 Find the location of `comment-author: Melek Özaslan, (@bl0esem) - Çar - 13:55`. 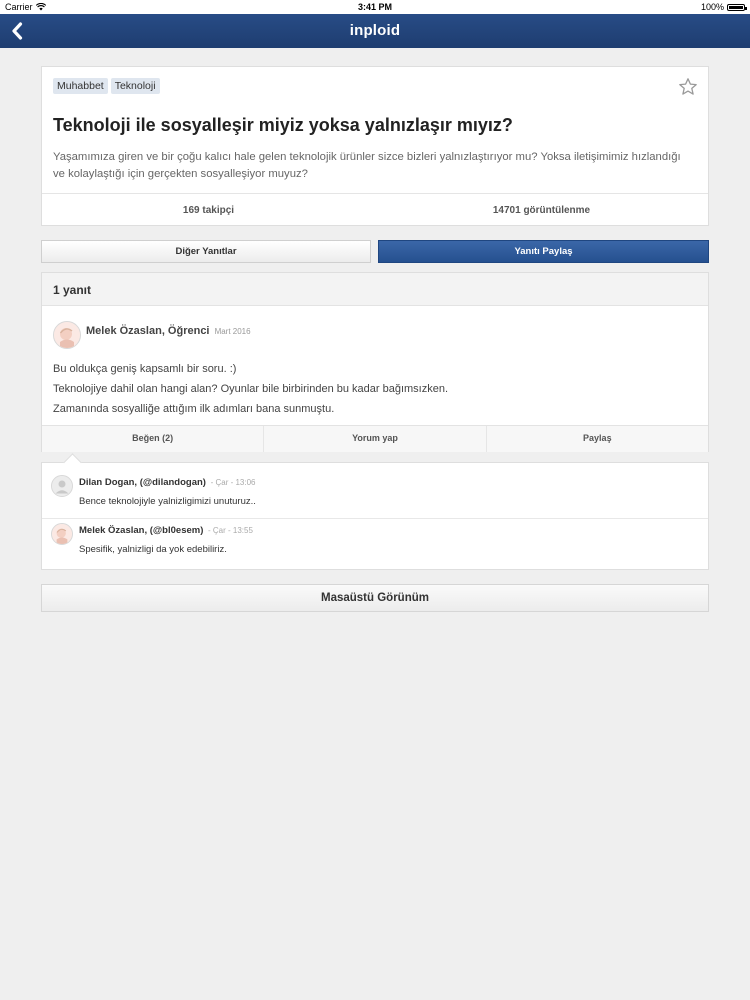

comment-author: Melek Özaslan, (@bl0esem) - Çar - 13:55 is located at coordinates (166, 530).